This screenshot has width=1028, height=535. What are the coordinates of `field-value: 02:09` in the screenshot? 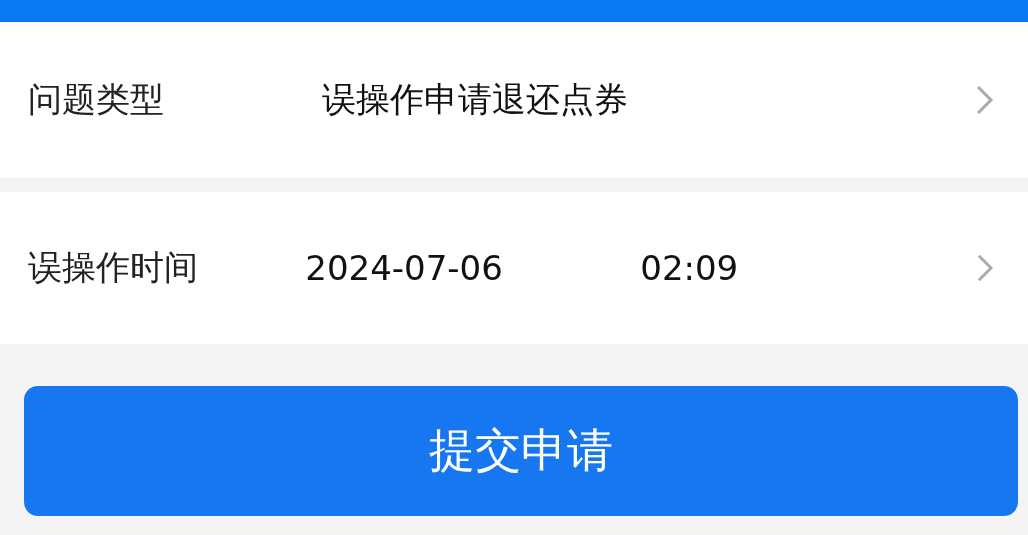 It's located at (690, 268).